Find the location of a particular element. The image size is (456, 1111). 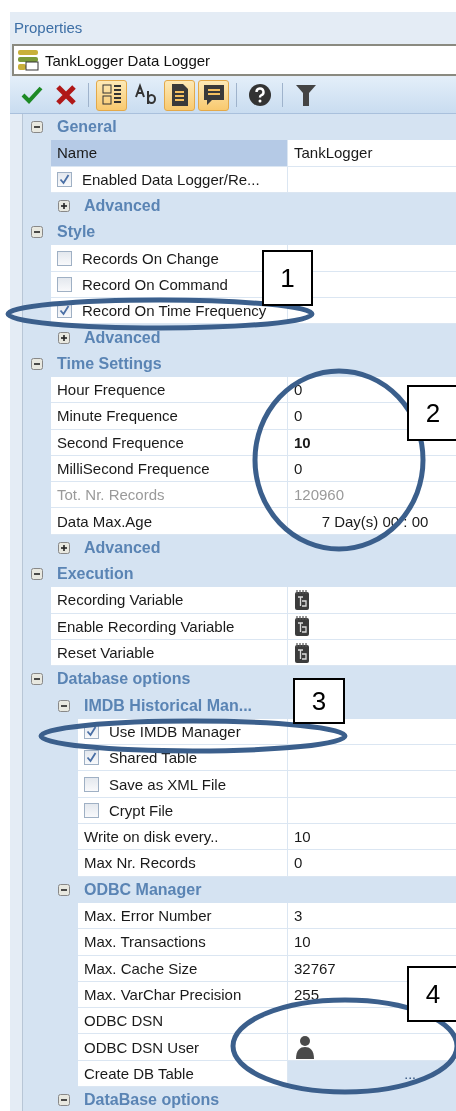

category-label: General is located at coordinates (87, 127).